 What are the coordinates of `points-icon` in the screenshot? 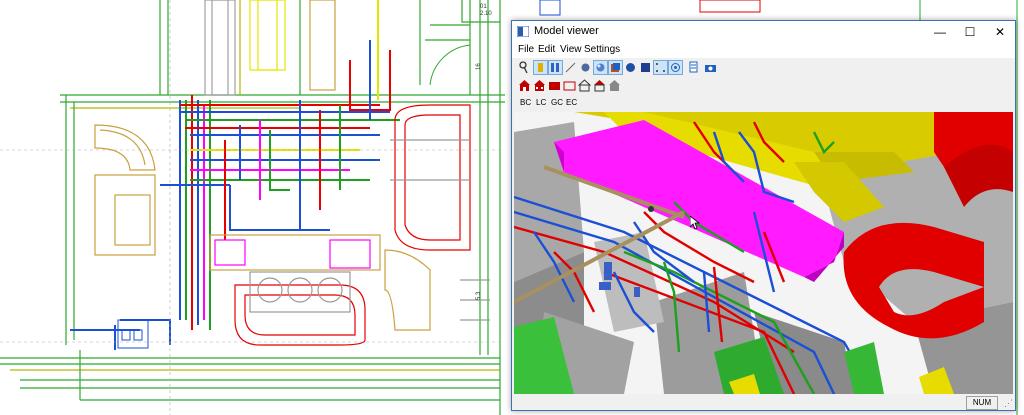 It's located at (660, 67).